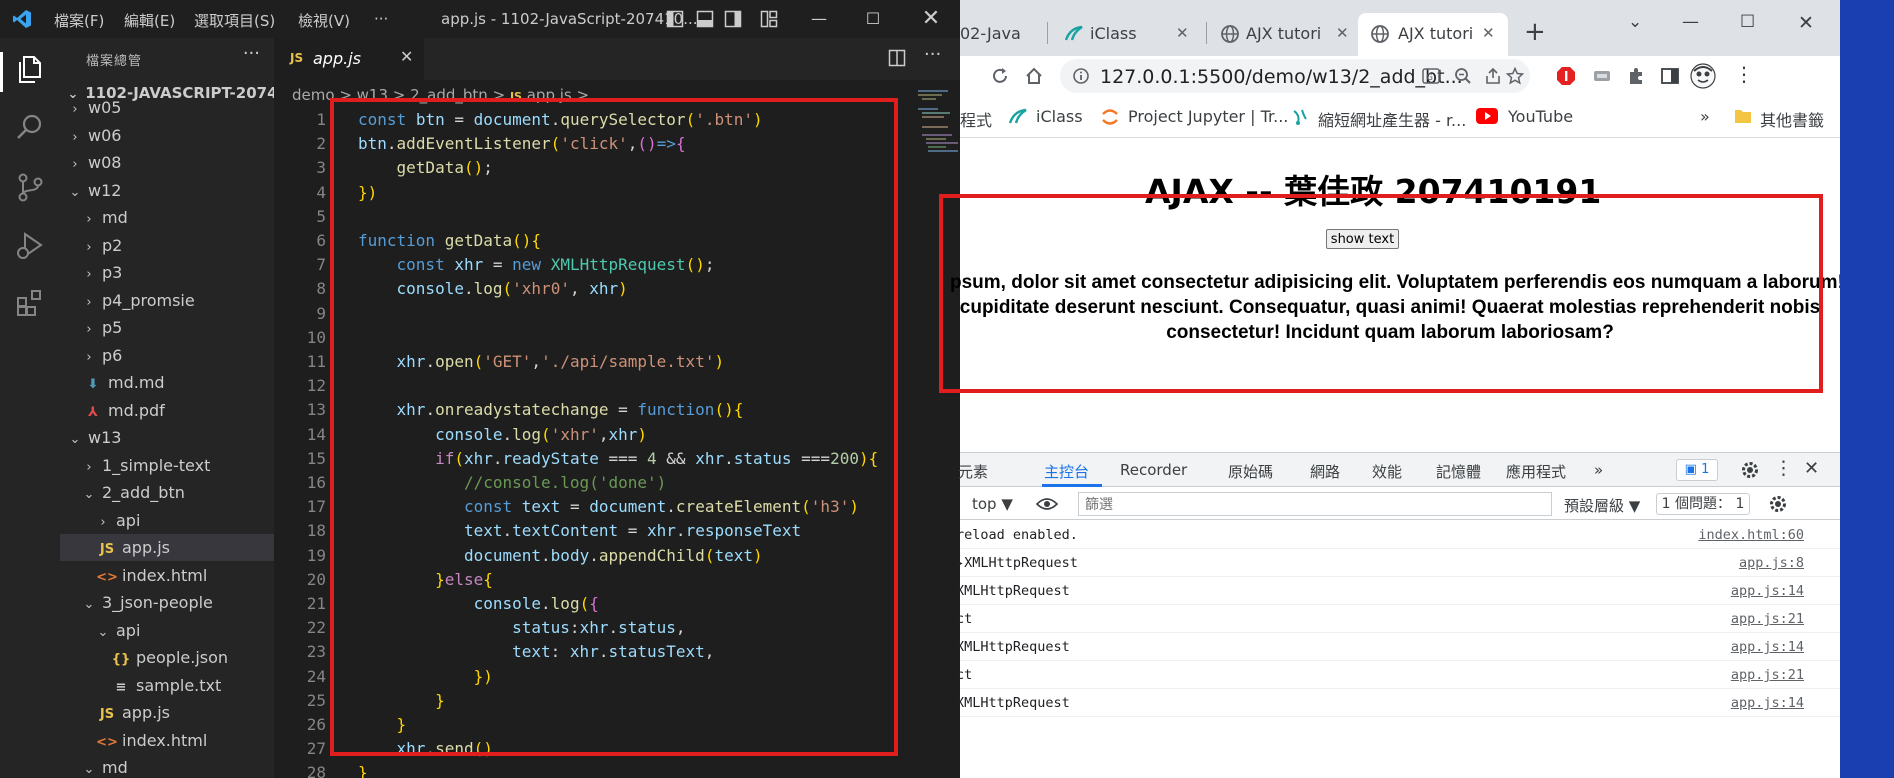  What do you see at coordinates (167, 685) in the screenshot?
I see `tree-item-sample-txt: ≡ sample.txt` at bounding box center [167, 685].